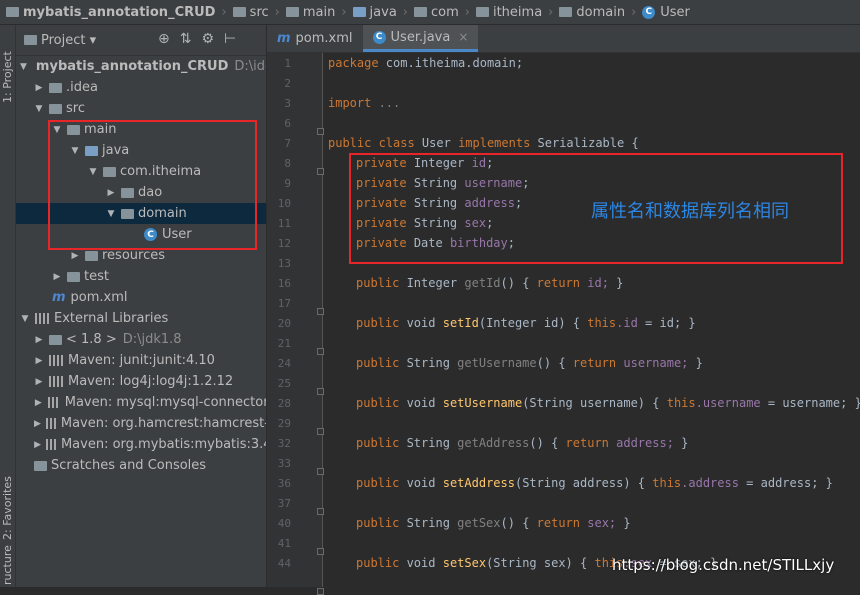 Image resolution: width=860 pixels, height=595 pixels. What do you see at coordinates (141, 171) in the screenshot?
I see `tree-item-package: ▼ com.itheima` at bounding box center [141, 171].